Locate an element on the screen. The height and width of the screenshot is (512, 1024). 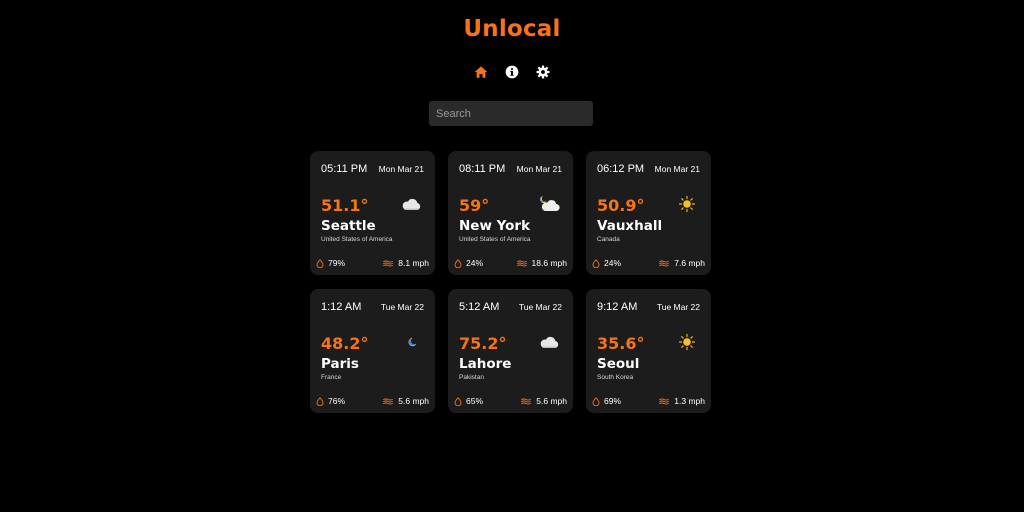
moon-cloud-icon is located at coordinates (549, 204).